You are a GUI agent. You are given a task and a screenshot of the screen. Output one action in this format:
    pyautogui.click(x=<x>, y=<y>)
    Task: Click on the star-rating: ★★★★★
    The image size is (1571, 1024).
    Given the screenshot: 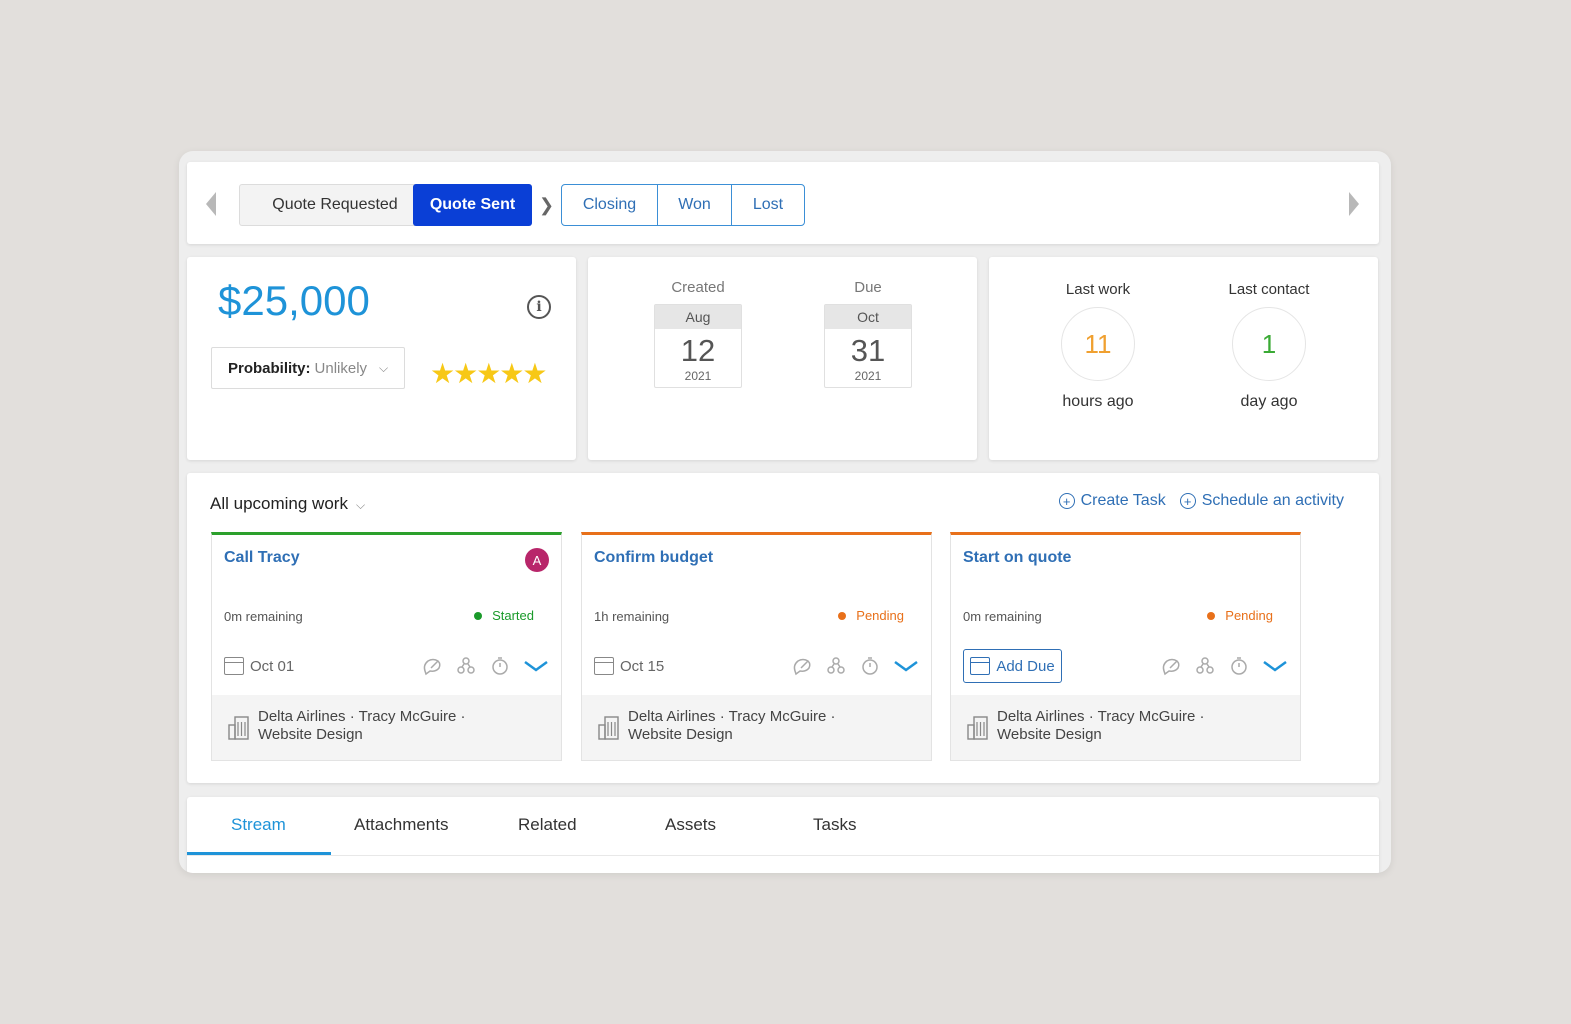 What is the action you would take?
    pyautogui.click(x=489, y=373)
    